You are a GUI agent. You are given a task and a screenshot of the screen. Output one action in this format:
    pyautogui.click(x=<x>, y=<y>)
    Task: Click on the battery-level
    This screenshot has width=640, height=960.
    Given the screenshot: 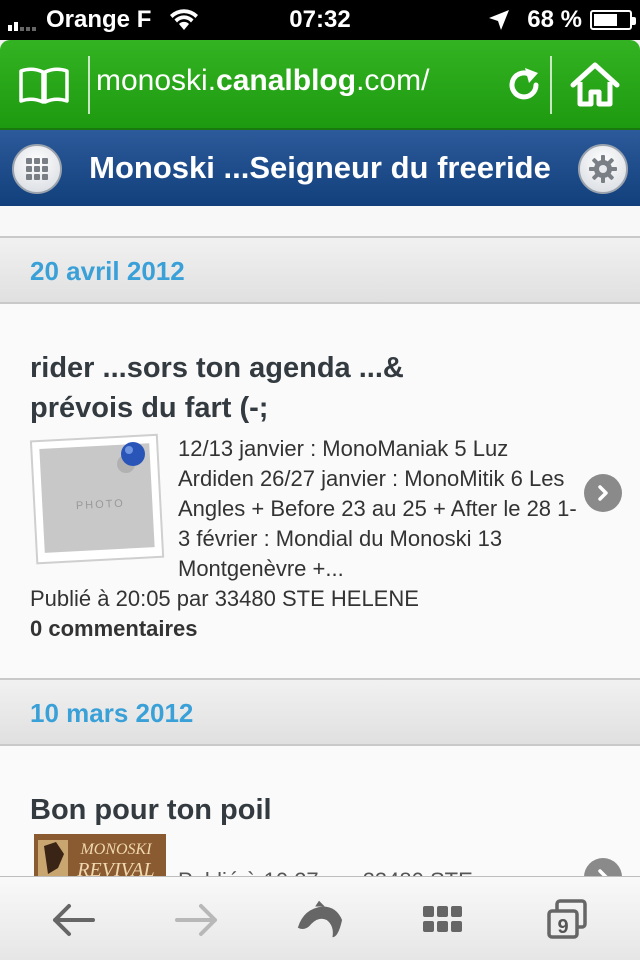 What is the action you would take?
    pyautogui.click(x=606, y=20)
    